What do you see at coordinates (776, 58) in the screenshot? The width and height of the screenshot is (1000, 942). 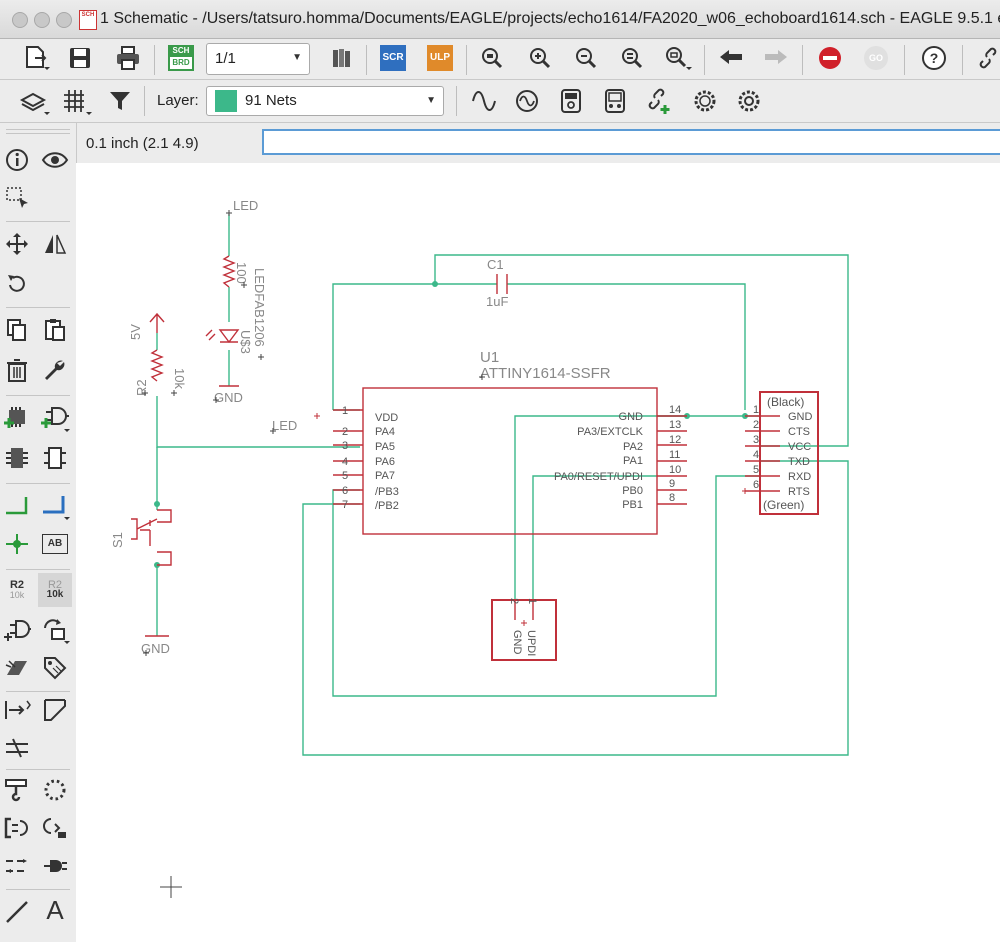 I see `redo-icon` at bounding box center [776, 58].